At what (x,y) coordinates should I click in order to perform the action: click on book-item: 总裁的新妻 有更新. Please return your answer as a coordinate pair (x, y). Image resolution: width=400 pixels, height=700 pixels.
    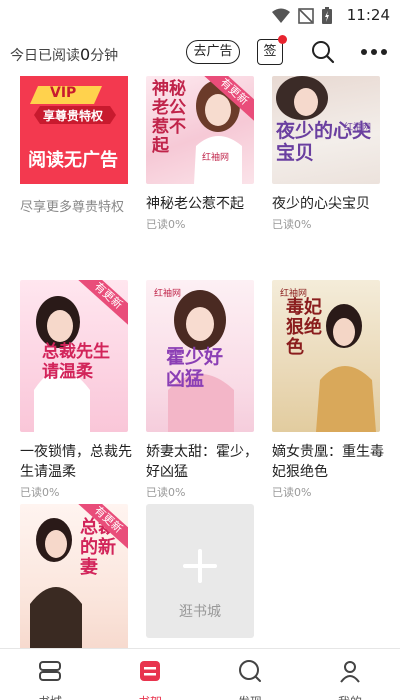
    Looking at the image, I should click on (74, 576).